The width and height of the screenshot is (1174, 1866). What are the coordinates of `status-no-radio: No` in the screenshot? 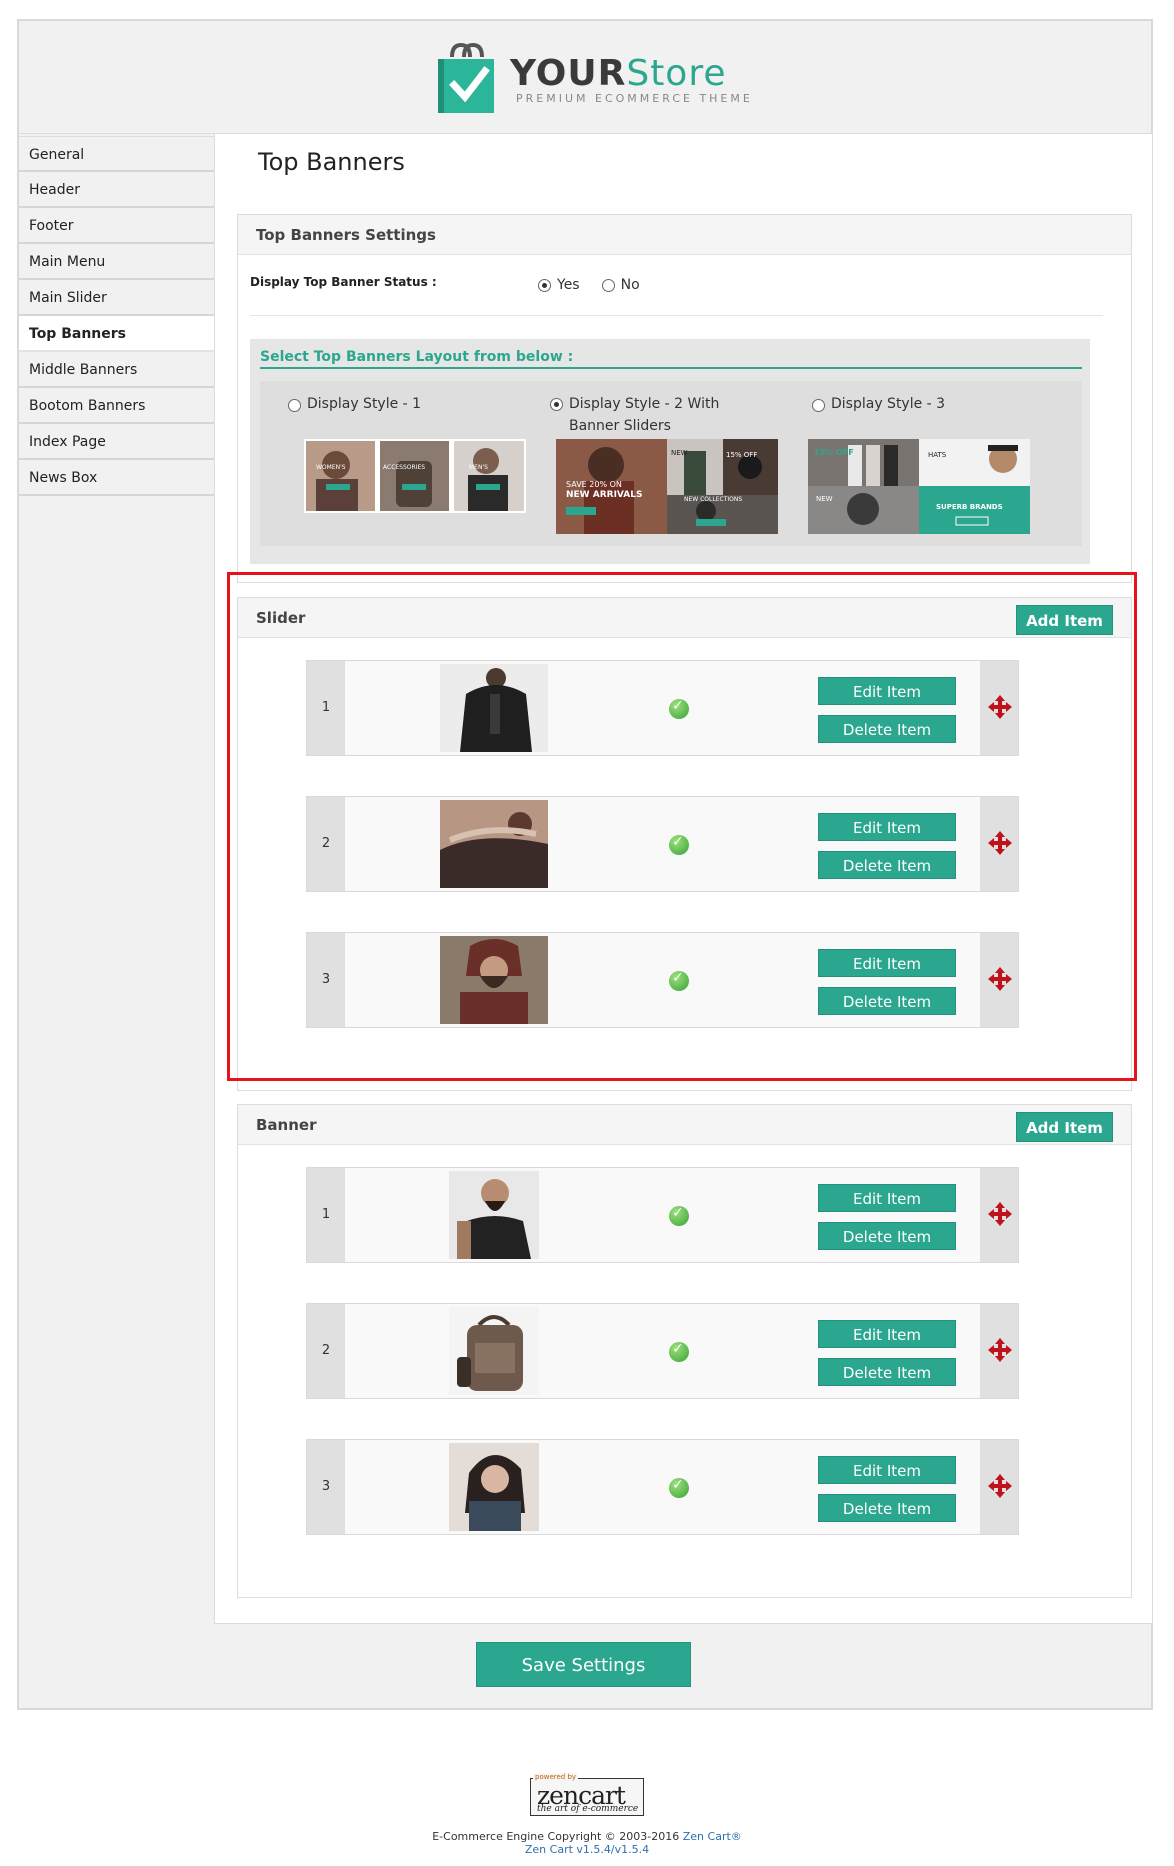 It's located at (620, 285).